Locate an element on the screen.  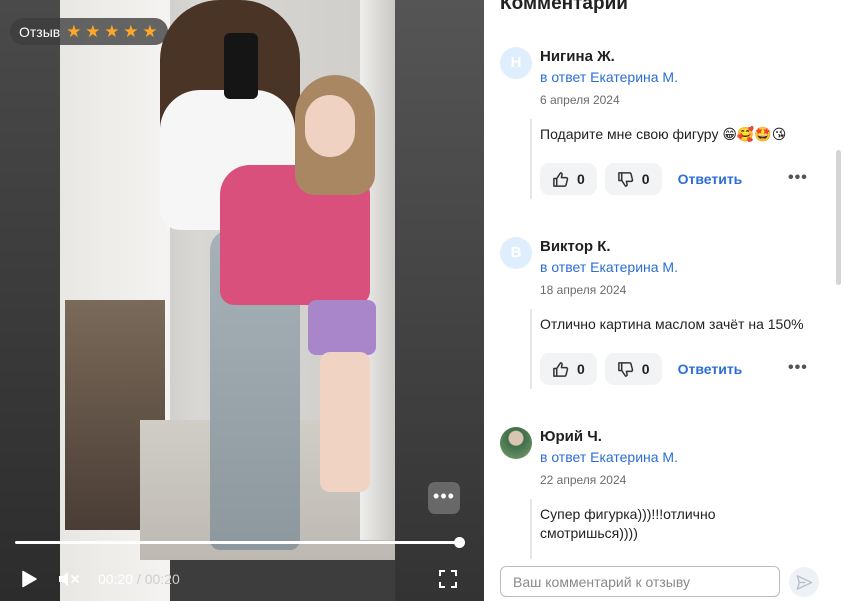
comment-text: Отлично картина маслом зачёт на 150% is located at coordinates (672, 324).